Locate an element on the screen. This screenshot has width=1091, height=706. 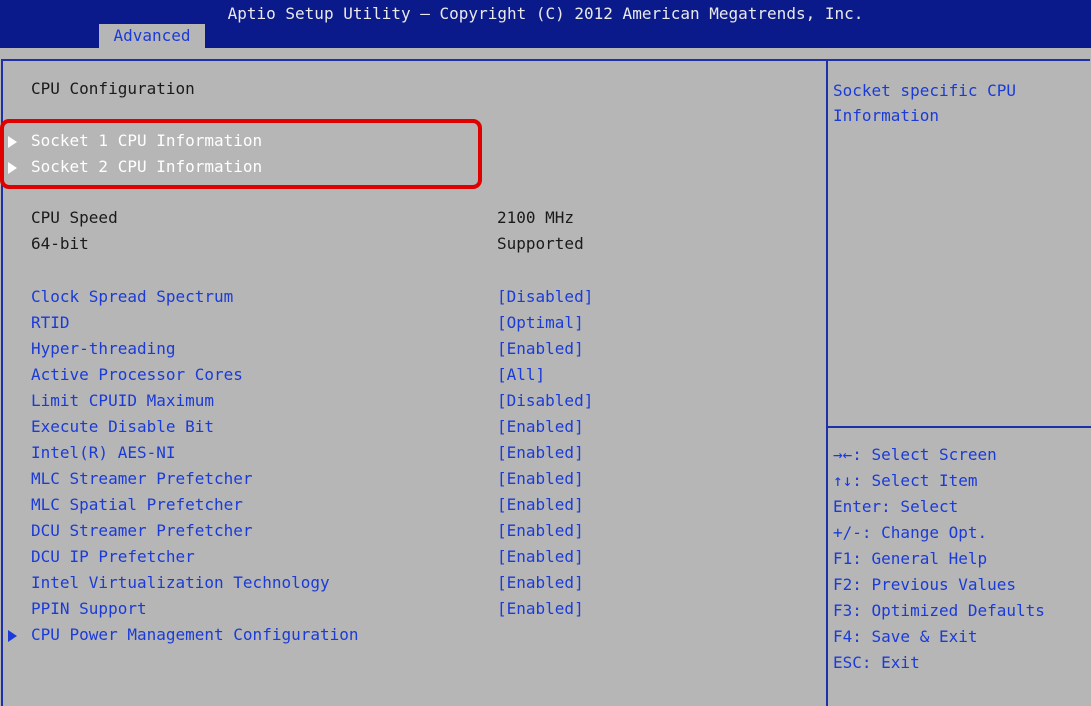
panel-divider is located at coordinates (827, 382).